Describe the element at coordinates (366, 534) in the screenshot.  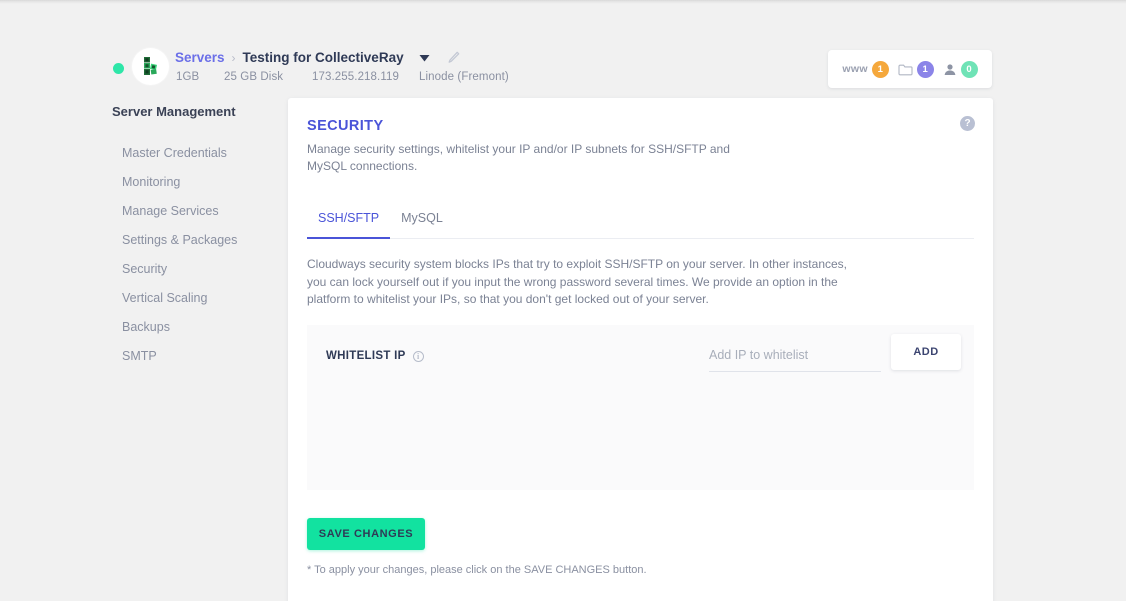
I see `save-changes-button: SAVE CHANGES` at that location.